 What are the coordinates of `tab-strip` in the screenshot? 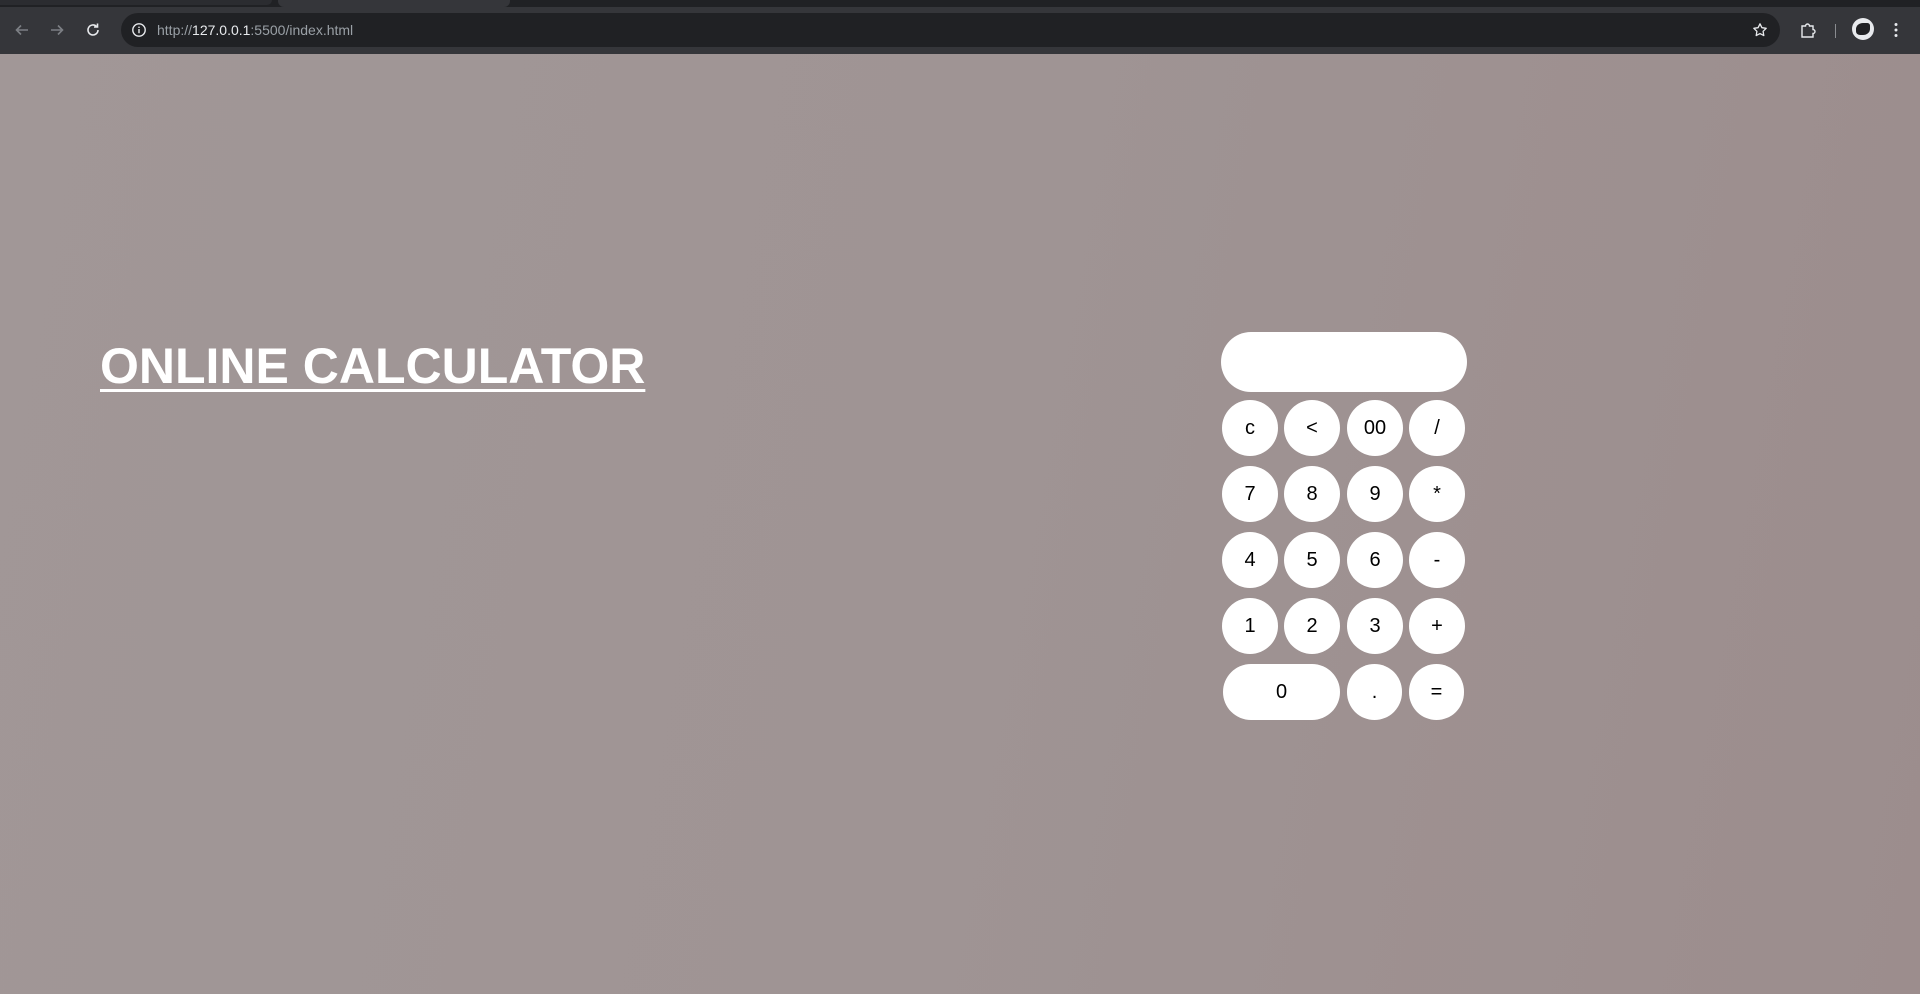 It's located at (960, 3).